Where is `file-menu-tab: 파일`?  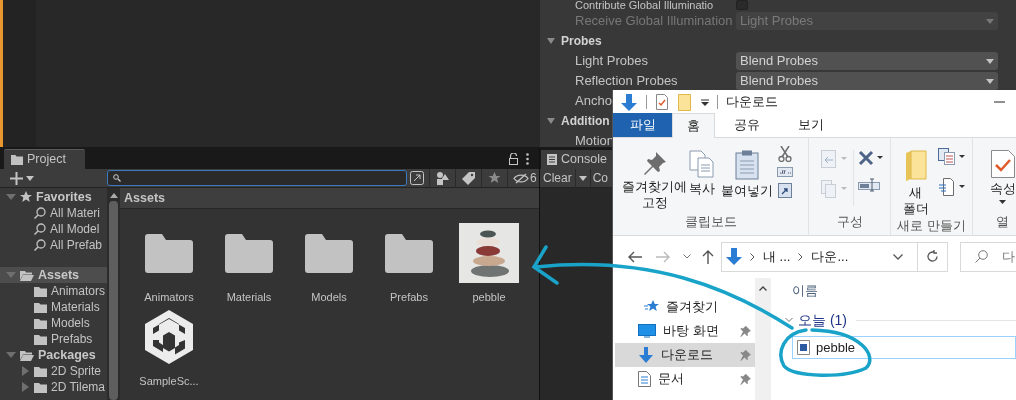
file-menu-tab: 파일 is located at coordinates (642, 125).